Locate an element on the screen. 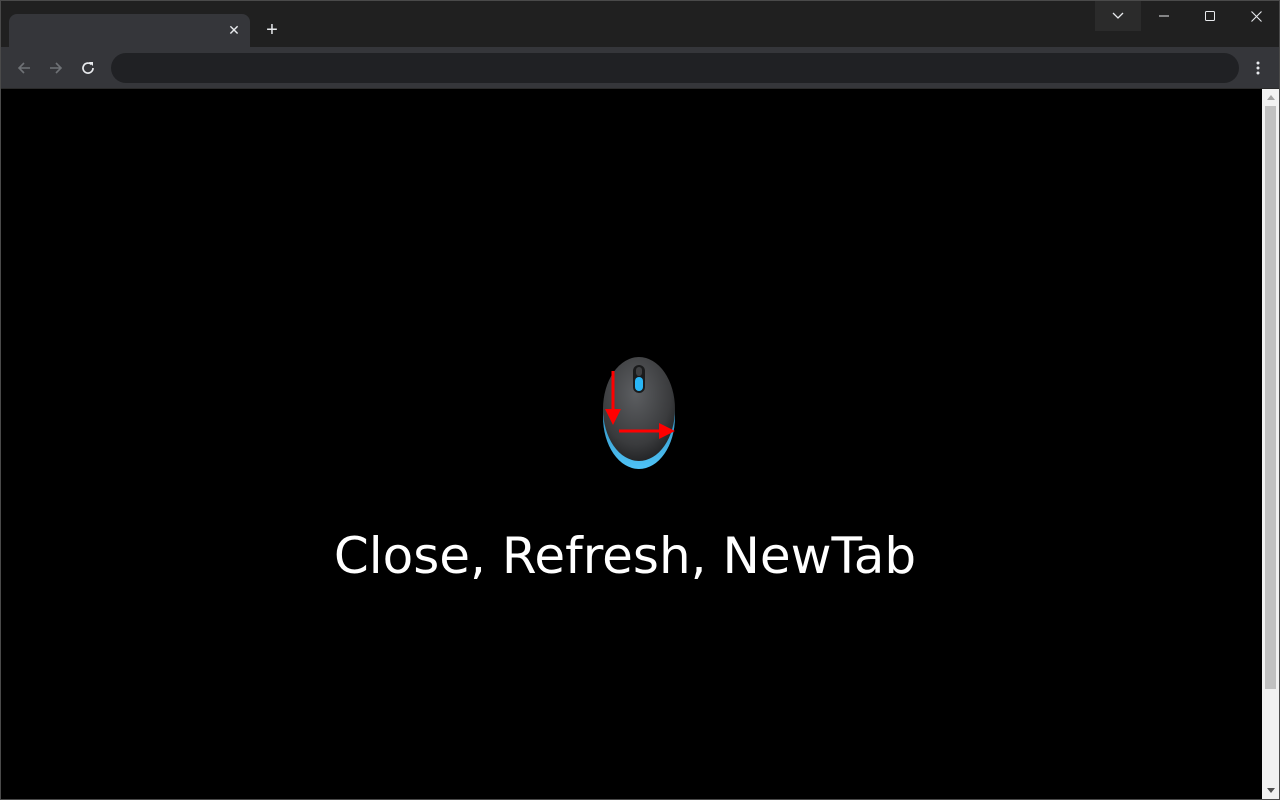 The width and height of the screenshot is (1280, 800). kebab-menu-icon is located at coordinates (1258, 68).